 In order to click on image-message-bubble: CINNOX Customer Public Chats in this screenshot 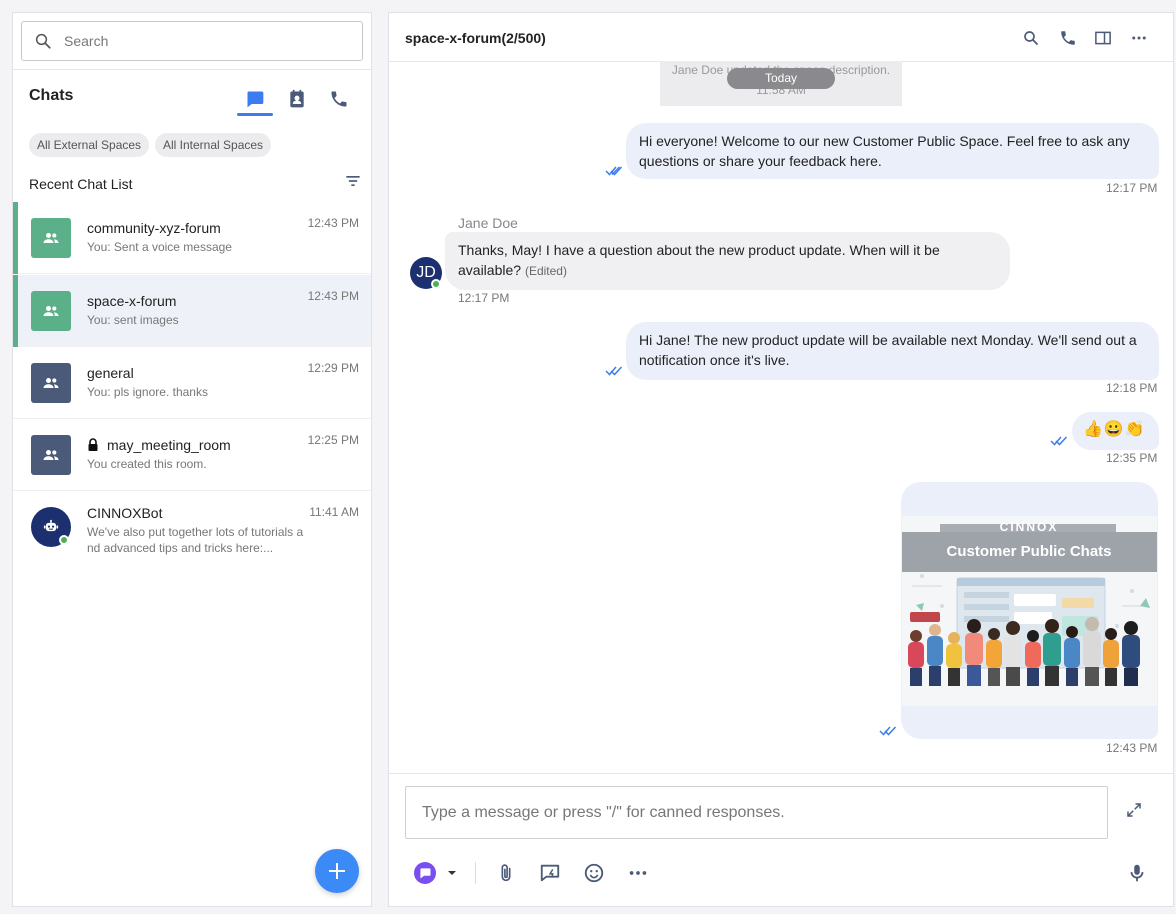, I will do `click(1029, 610)`.